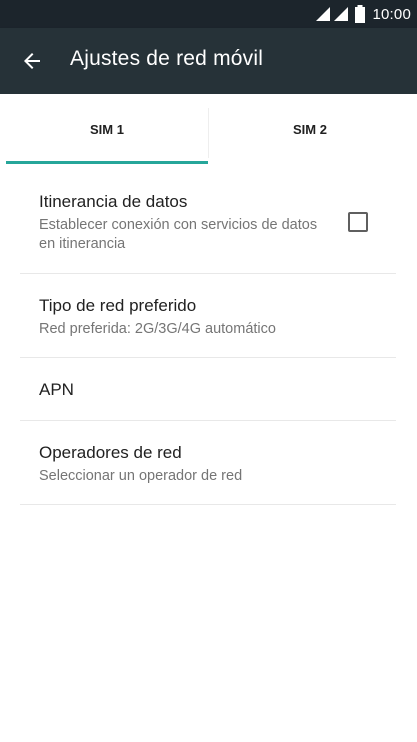  Describe the element at coordinates (208, 389) in the screenshot. I see `setting-apn: APN` at that location.